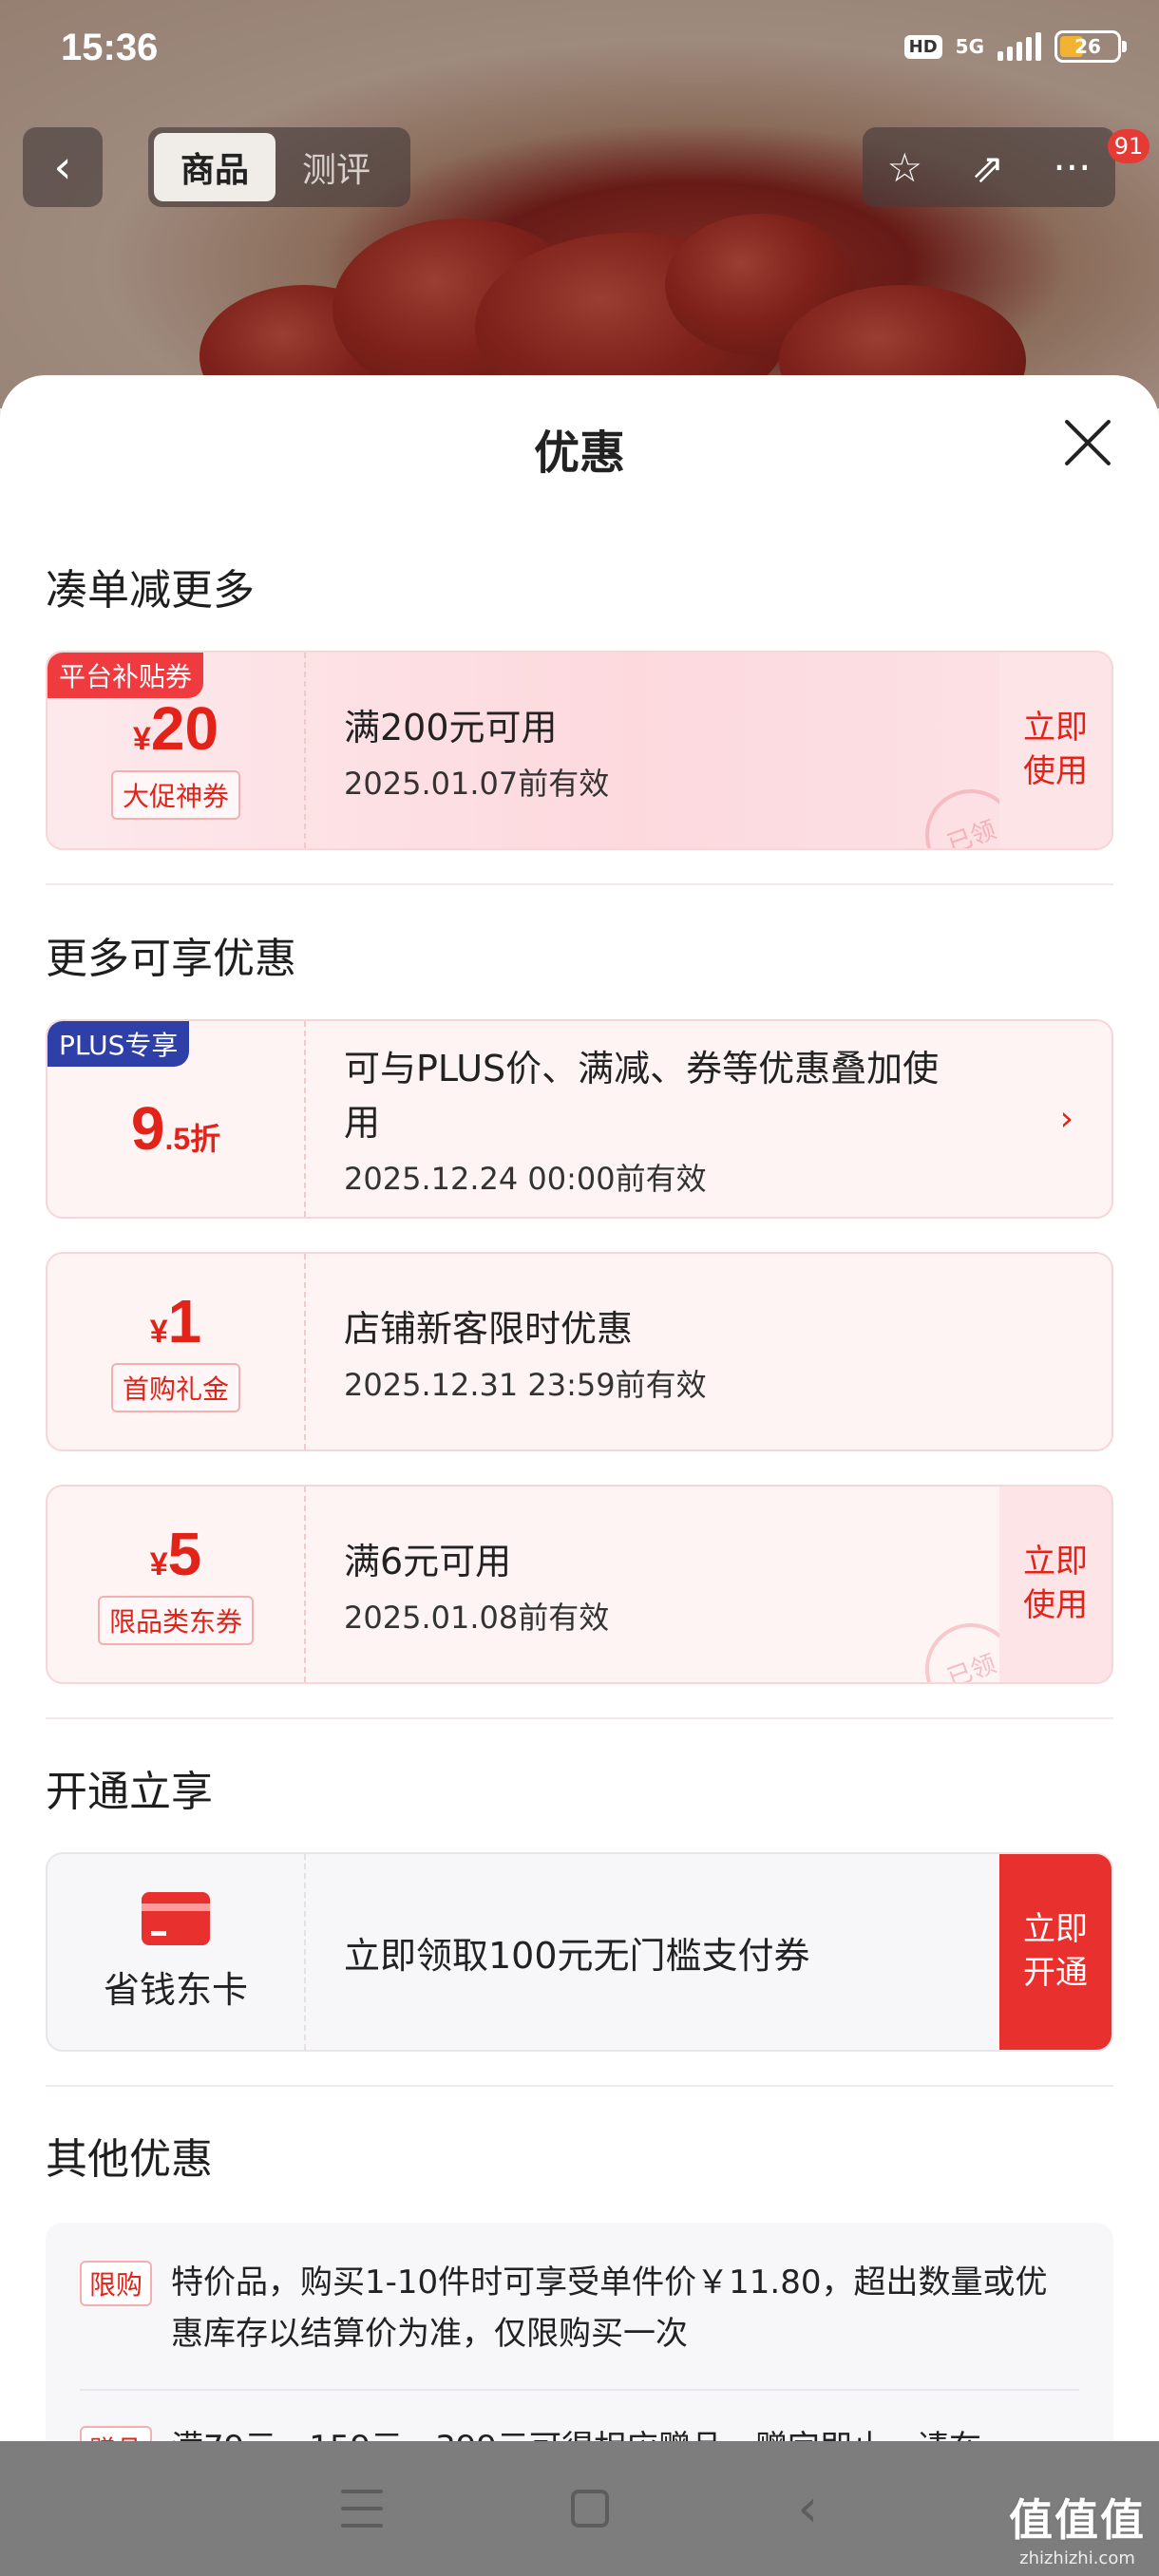 The image size is (1159, 2576). I want to click on activate-button: 立即 开通, so click(1055, 1952).